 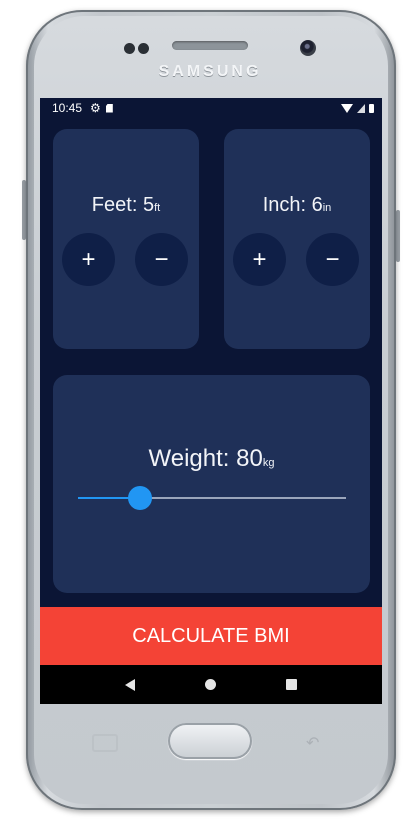 I want to click on feet-decrement-button: −, so click(x=161, y=259).